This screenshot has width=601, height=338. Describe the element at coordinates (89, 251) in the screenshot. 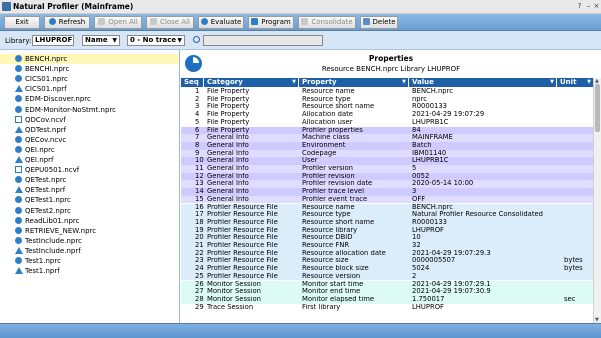

I see `list-item: TestInclude.nprf` at that location.